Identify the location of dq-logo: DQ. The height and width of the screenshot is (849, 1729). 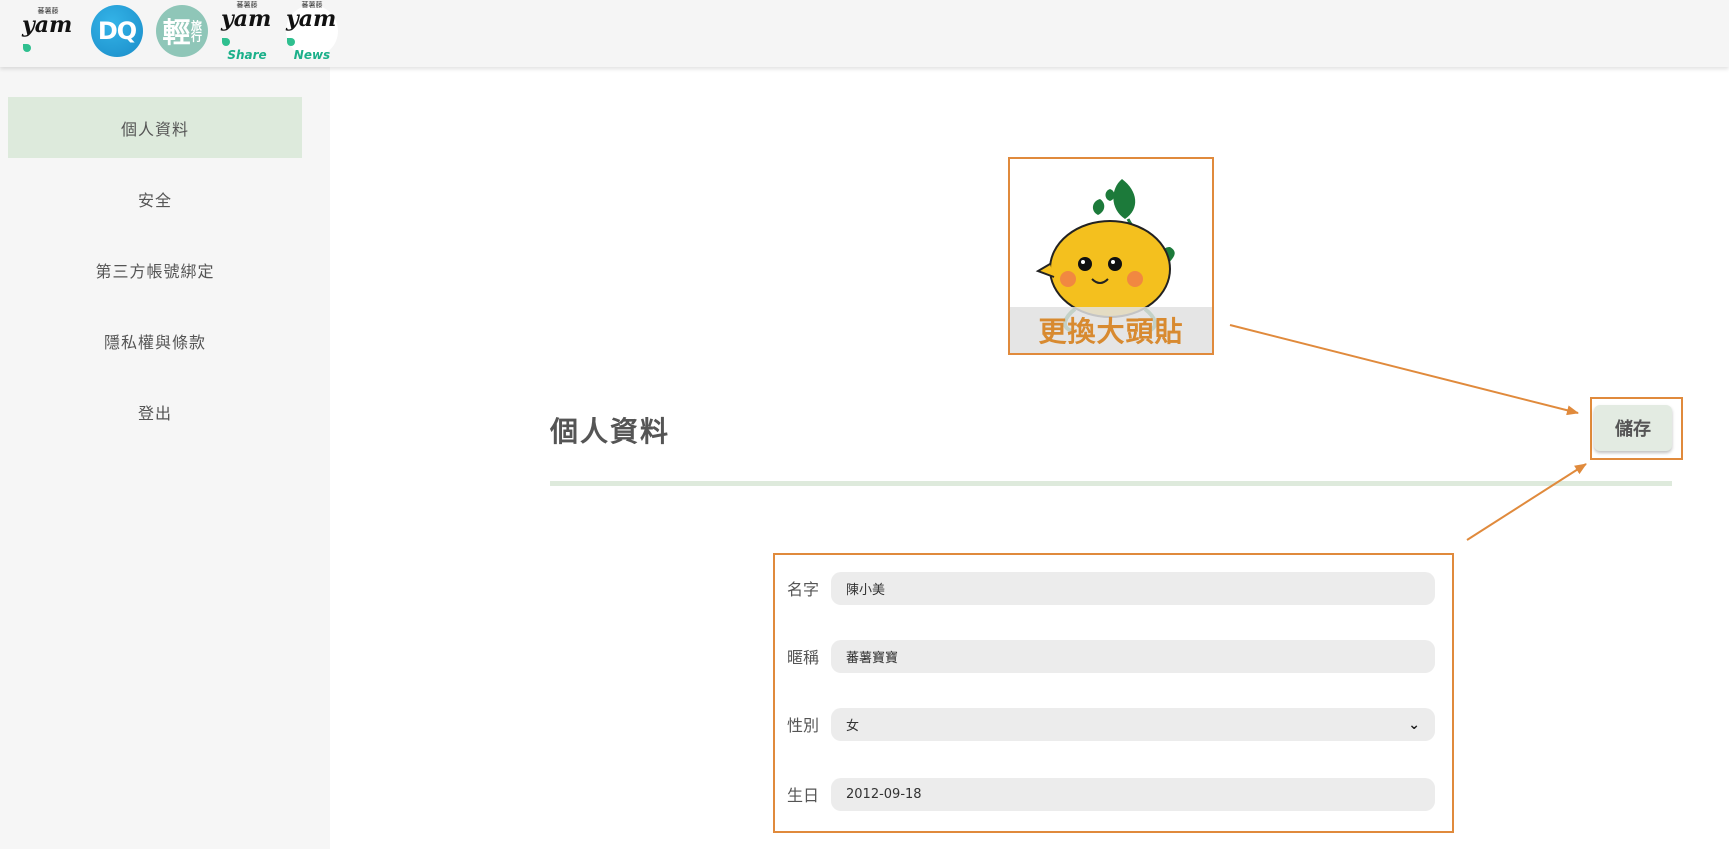
(117, 31).